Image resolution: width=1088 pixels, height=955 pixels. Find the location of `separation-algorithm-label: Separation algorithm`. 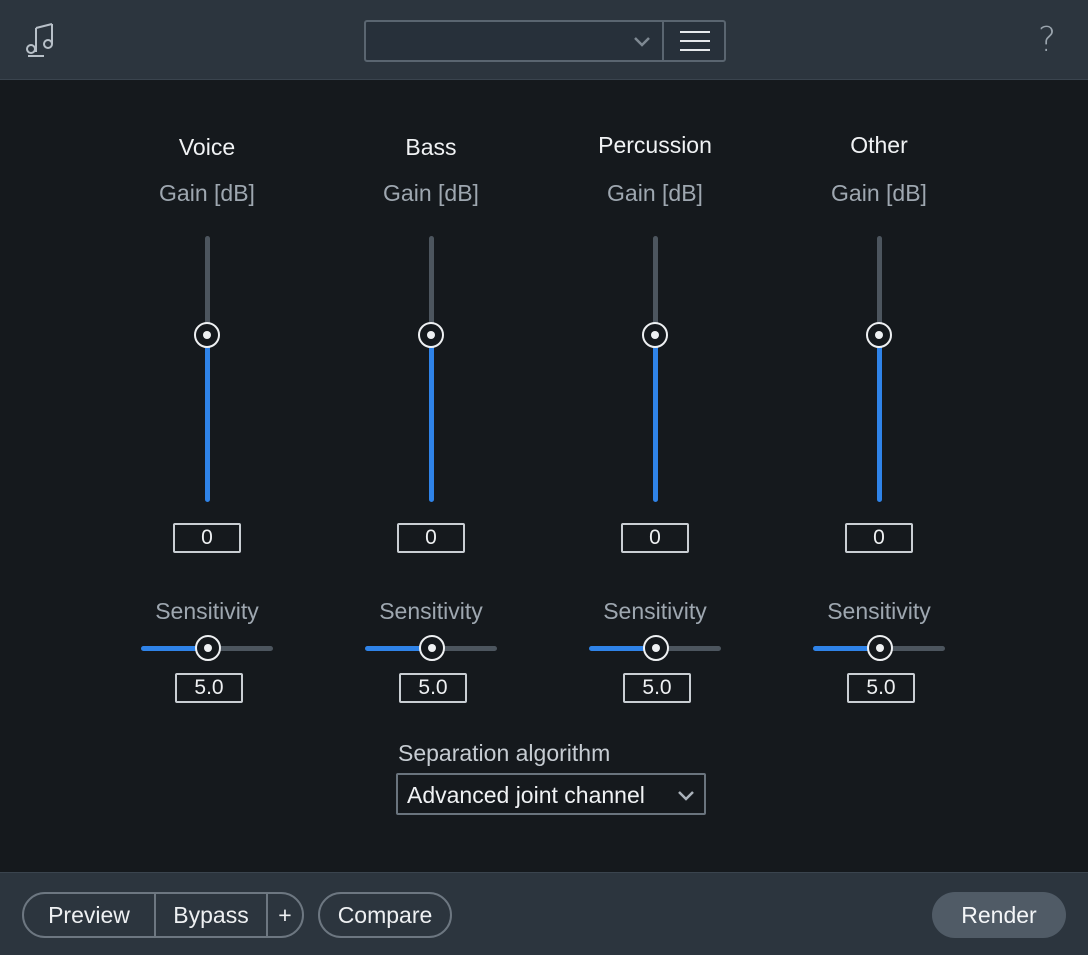

separation-algorithm-label: Separation algorithm is located at coordinates (504, 753).